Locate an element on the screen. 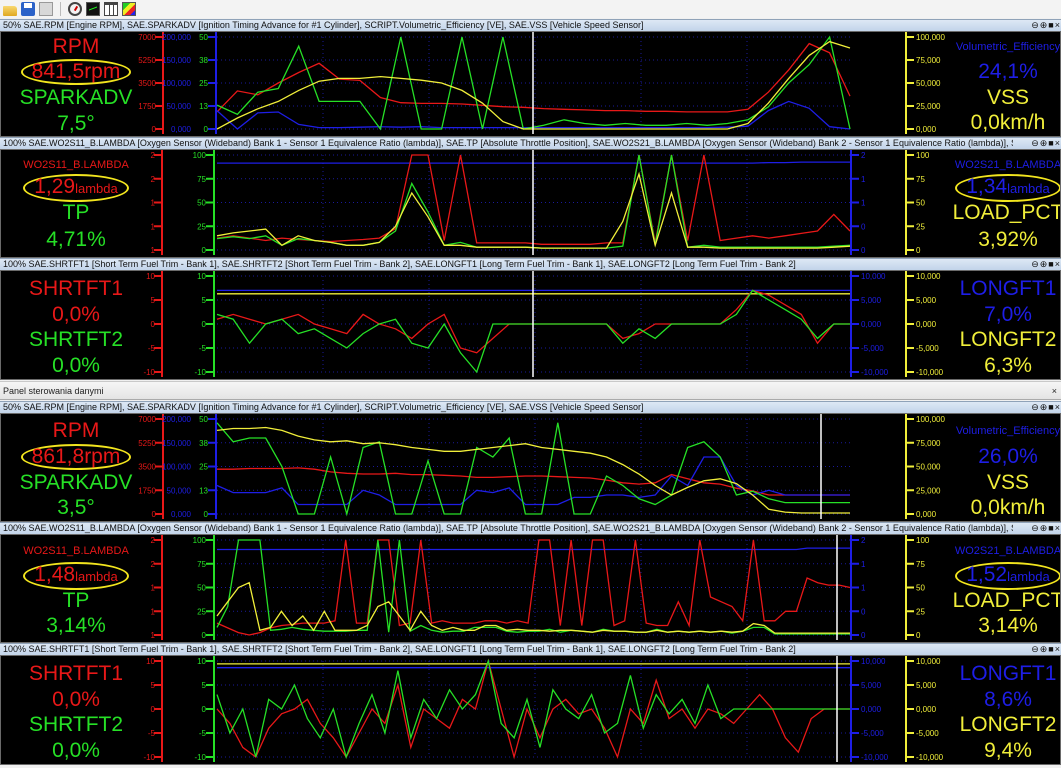 The image size is (1061, 768). gauge-icon is located at coordinates (75, 9).